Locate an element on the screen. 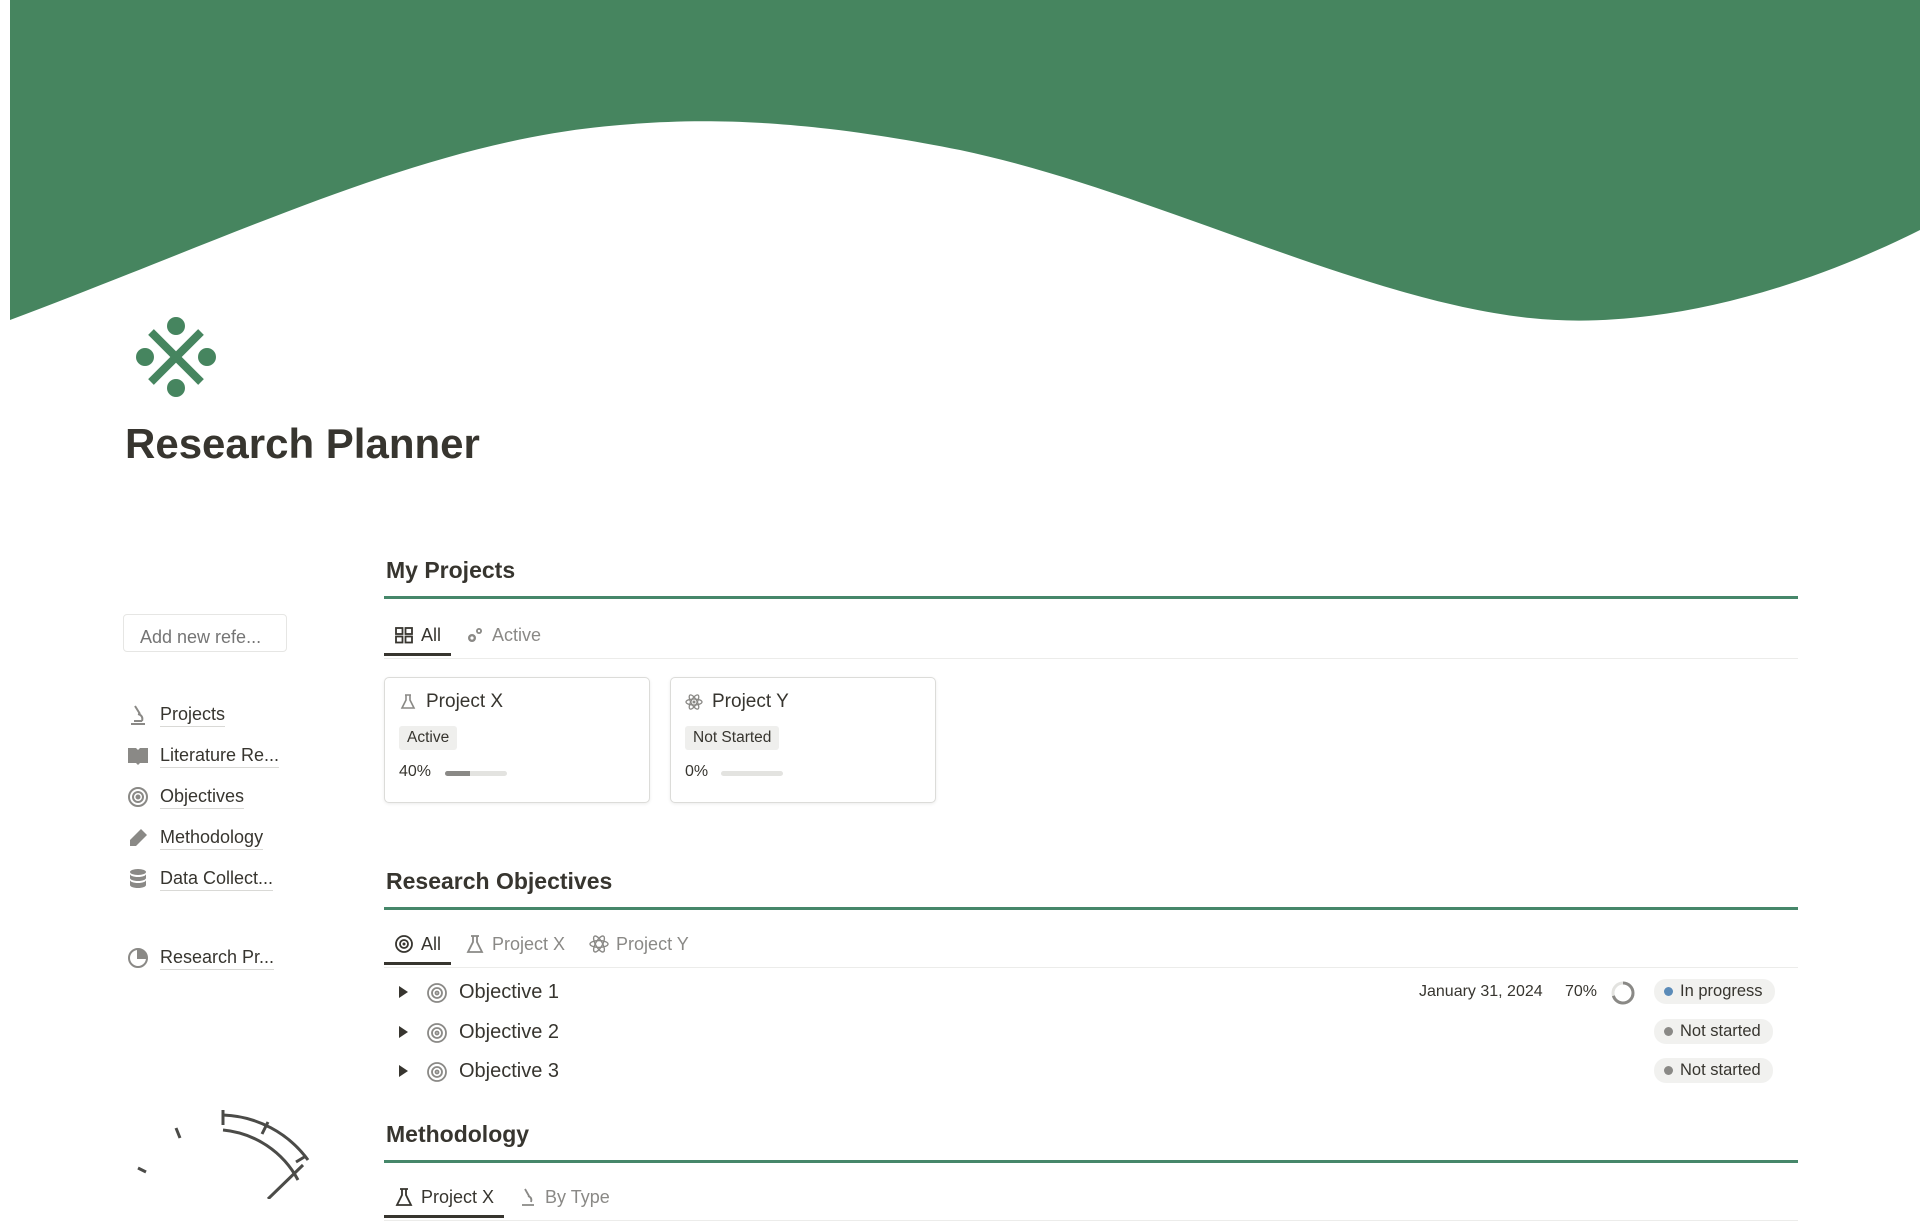  status-badge: In progress is located at coordinates (1714, 991).